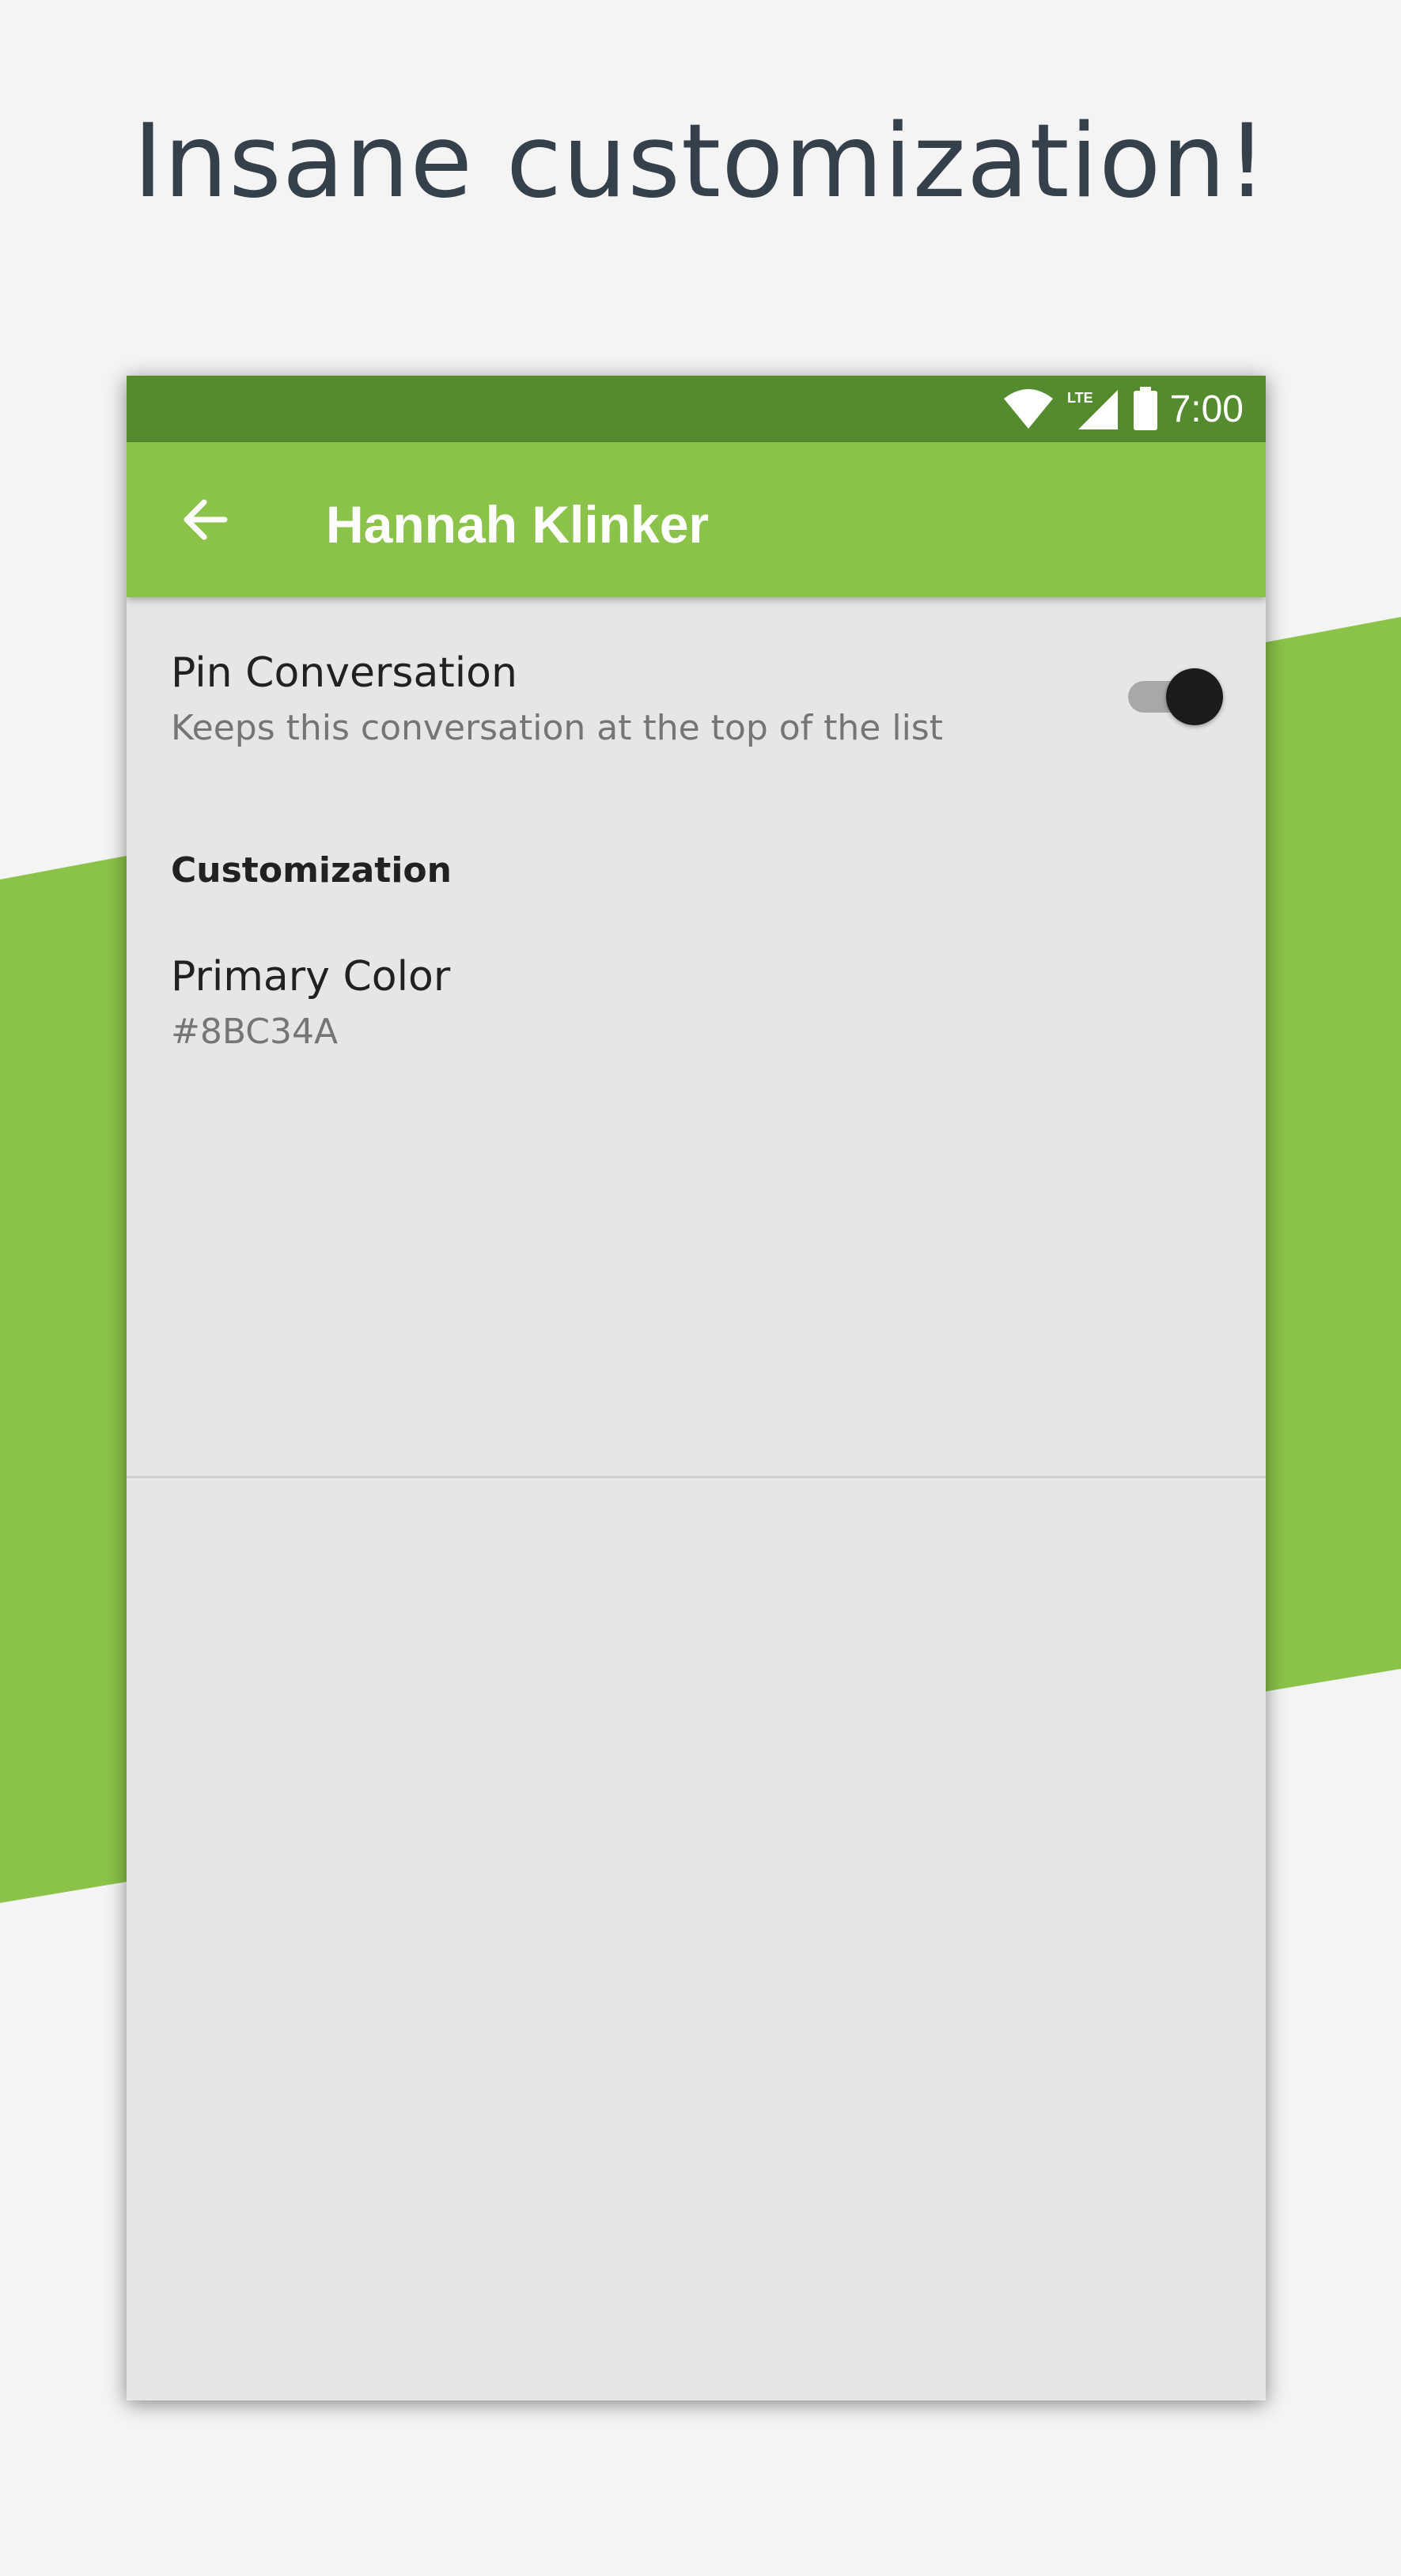 Image resolution: width=1401 pixels, height=2576 pixels. Describe the element at coordinates (1028, 409) in the screenshot. I see `wifi-icon` at that location.